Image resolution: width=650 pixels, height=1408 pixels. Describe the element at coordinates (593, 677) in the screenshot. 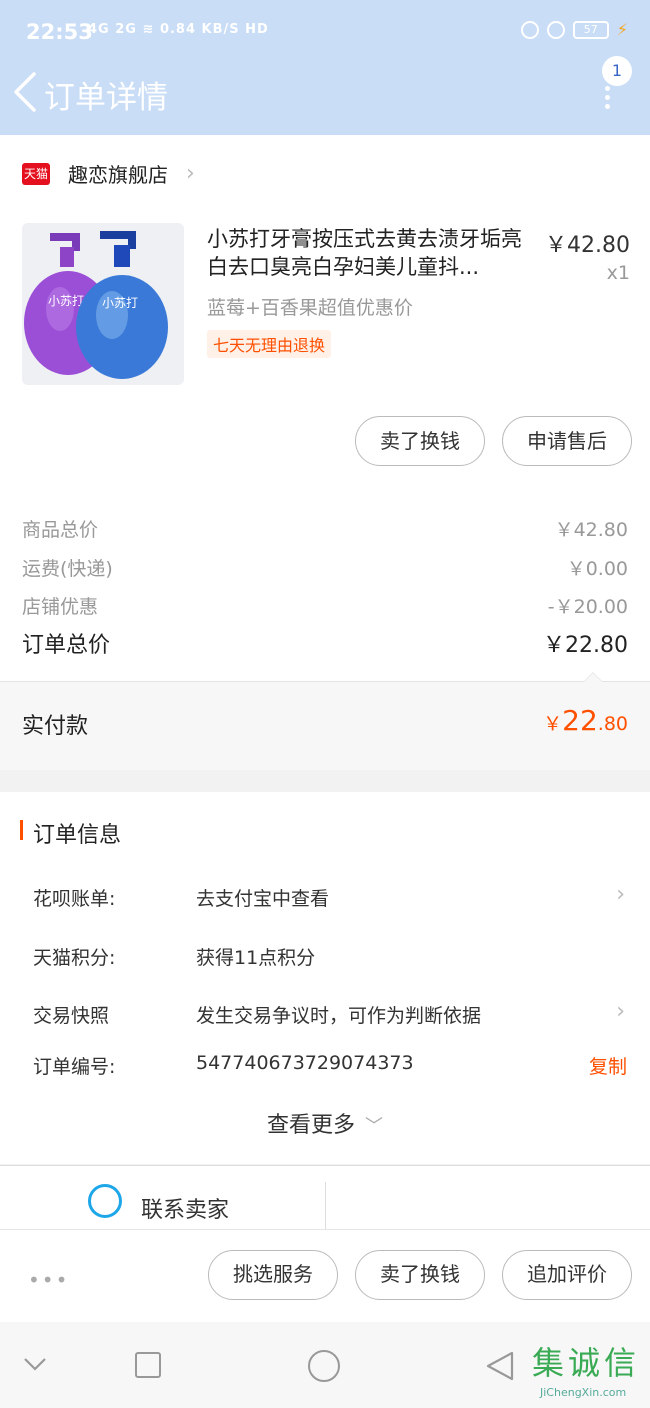

I see `pointer-arrow-icon` at that location.